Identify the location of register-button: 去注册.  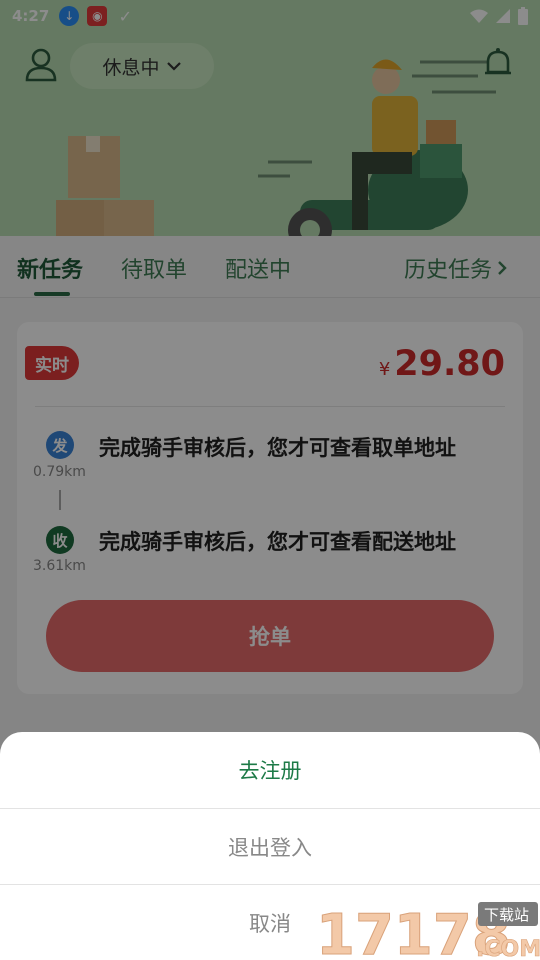
(270, 770).